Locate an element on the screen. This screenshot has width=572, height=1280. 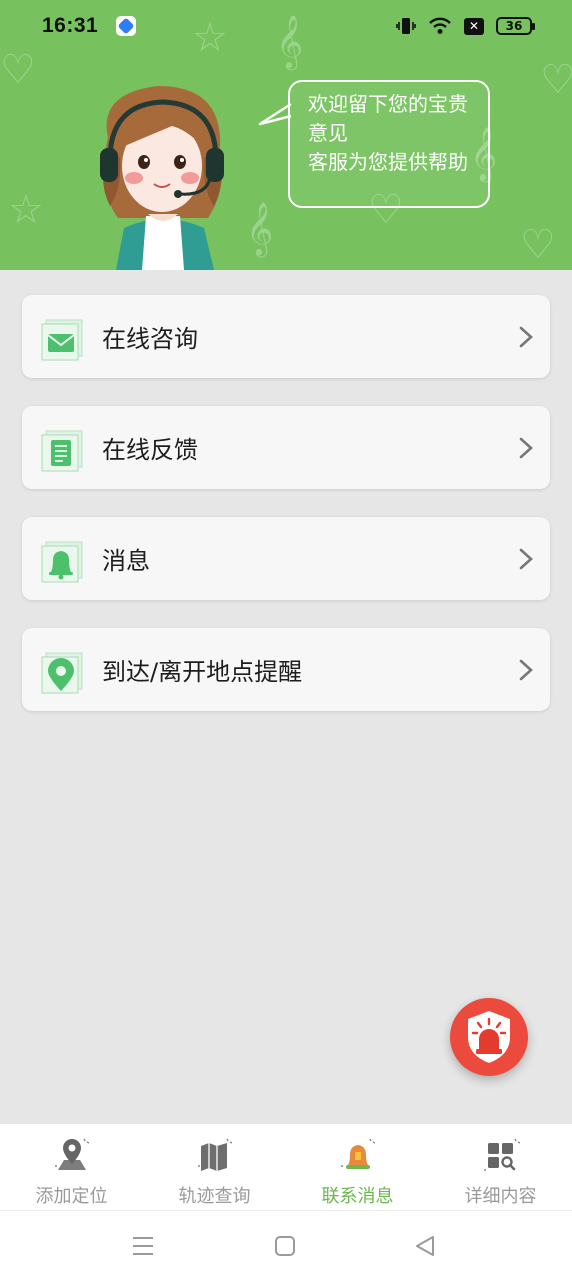
menu-item-online-feedback: 在线反馈 is located at coordinates (286, 447).